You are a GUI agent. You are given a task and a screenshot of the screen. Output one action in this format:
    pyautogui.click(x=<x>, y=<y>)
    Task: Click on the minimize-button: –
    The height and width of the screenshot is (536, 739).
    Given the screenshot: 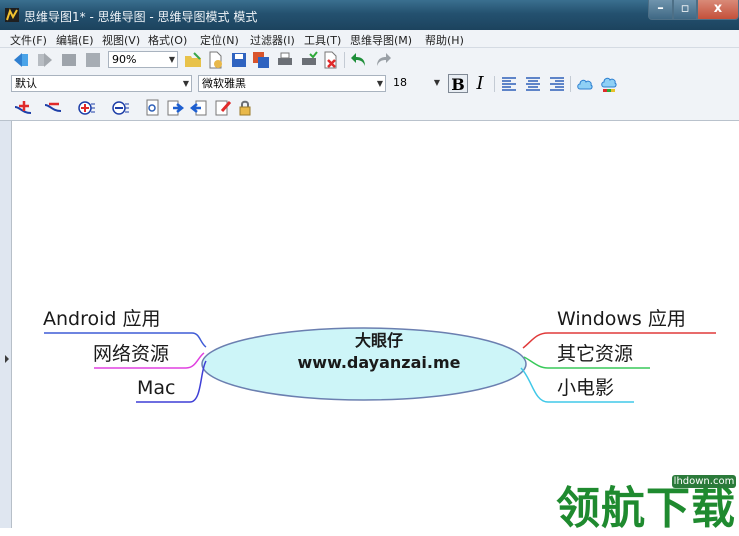 What is the action you would take?
    pyautogui.click(x=660, y=10)
    